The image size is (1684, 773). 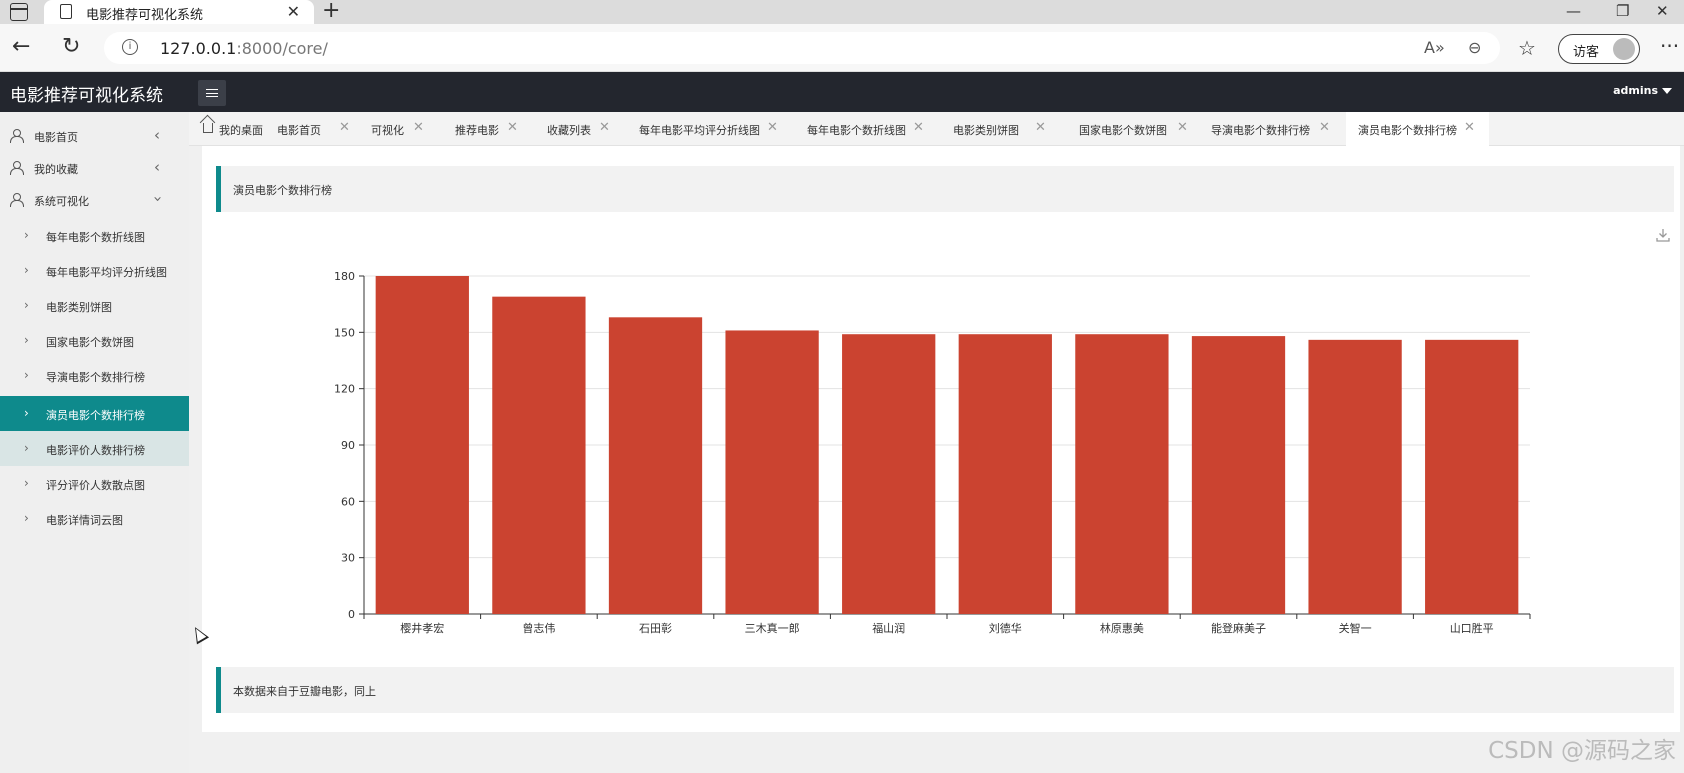 What do you see at coordinates (655, 628) in the screenshot?
I see `x-tick-label: 石田彰` at bounding box center [655, 628].